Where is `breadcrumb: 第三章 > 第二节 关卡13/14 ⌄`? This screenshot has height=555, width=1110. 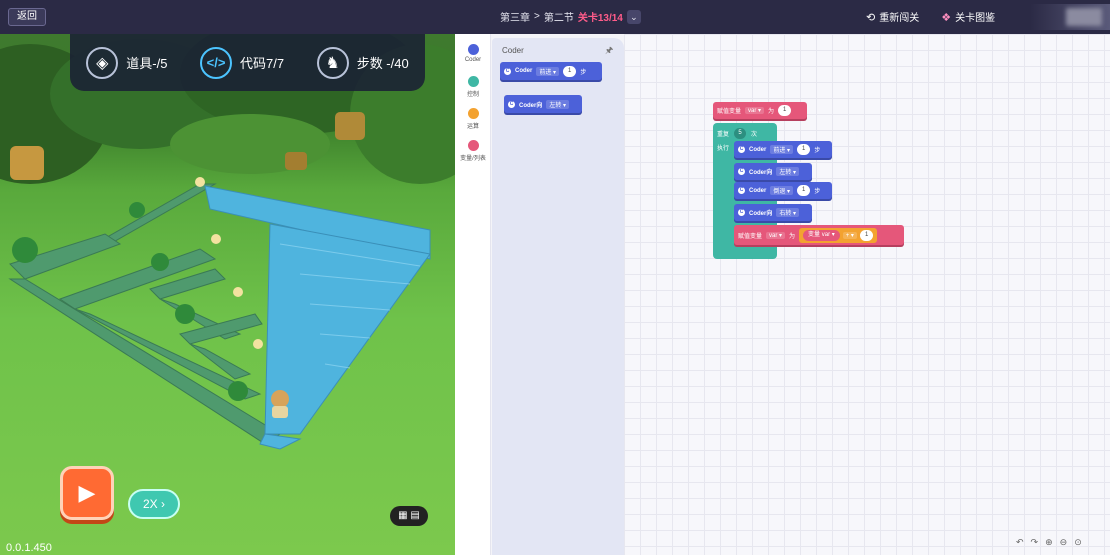
breadcrumb: 第三章 > 第二节 关卡13/14 ⌄ is located at coordinates (570, 16).